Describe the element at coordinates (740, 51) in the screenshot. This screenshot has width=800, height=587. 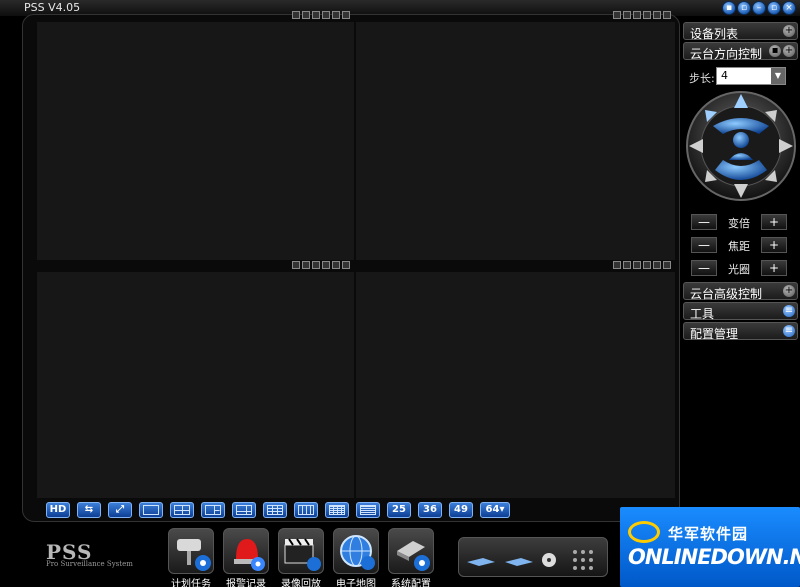
I see `ptz-control-header: 云台方向控制 ▪ +` at that location.